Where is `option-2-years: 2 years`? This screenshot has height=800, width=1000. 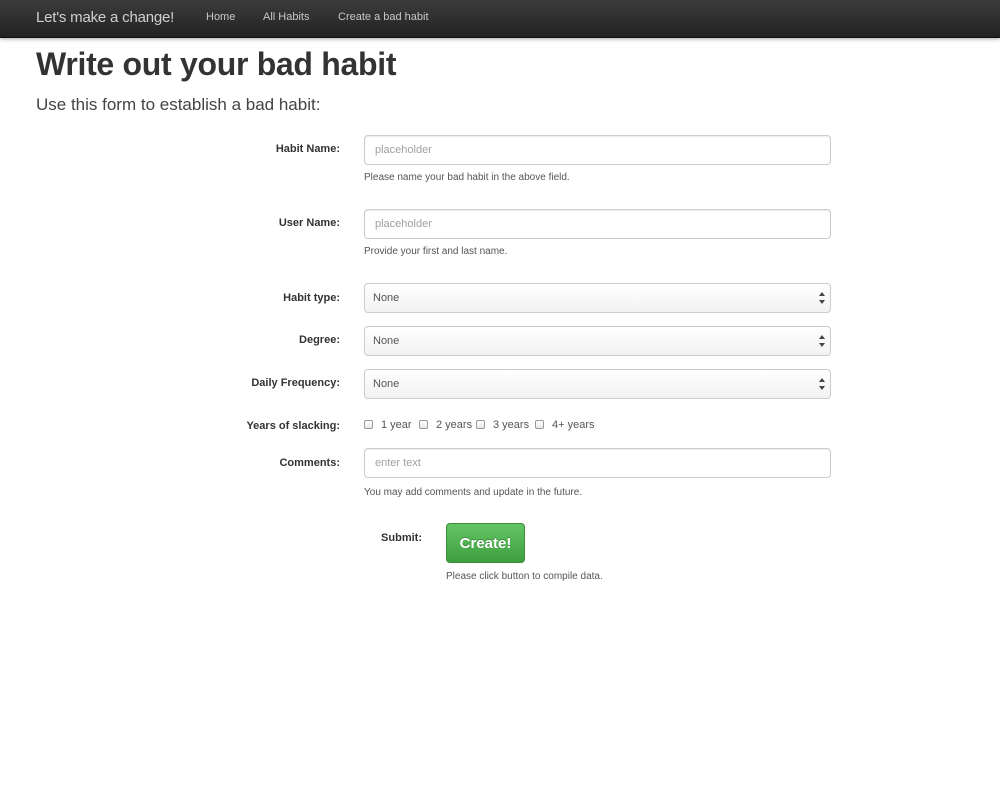
option-2-years: 2 years is located at coordinates (445, 425).